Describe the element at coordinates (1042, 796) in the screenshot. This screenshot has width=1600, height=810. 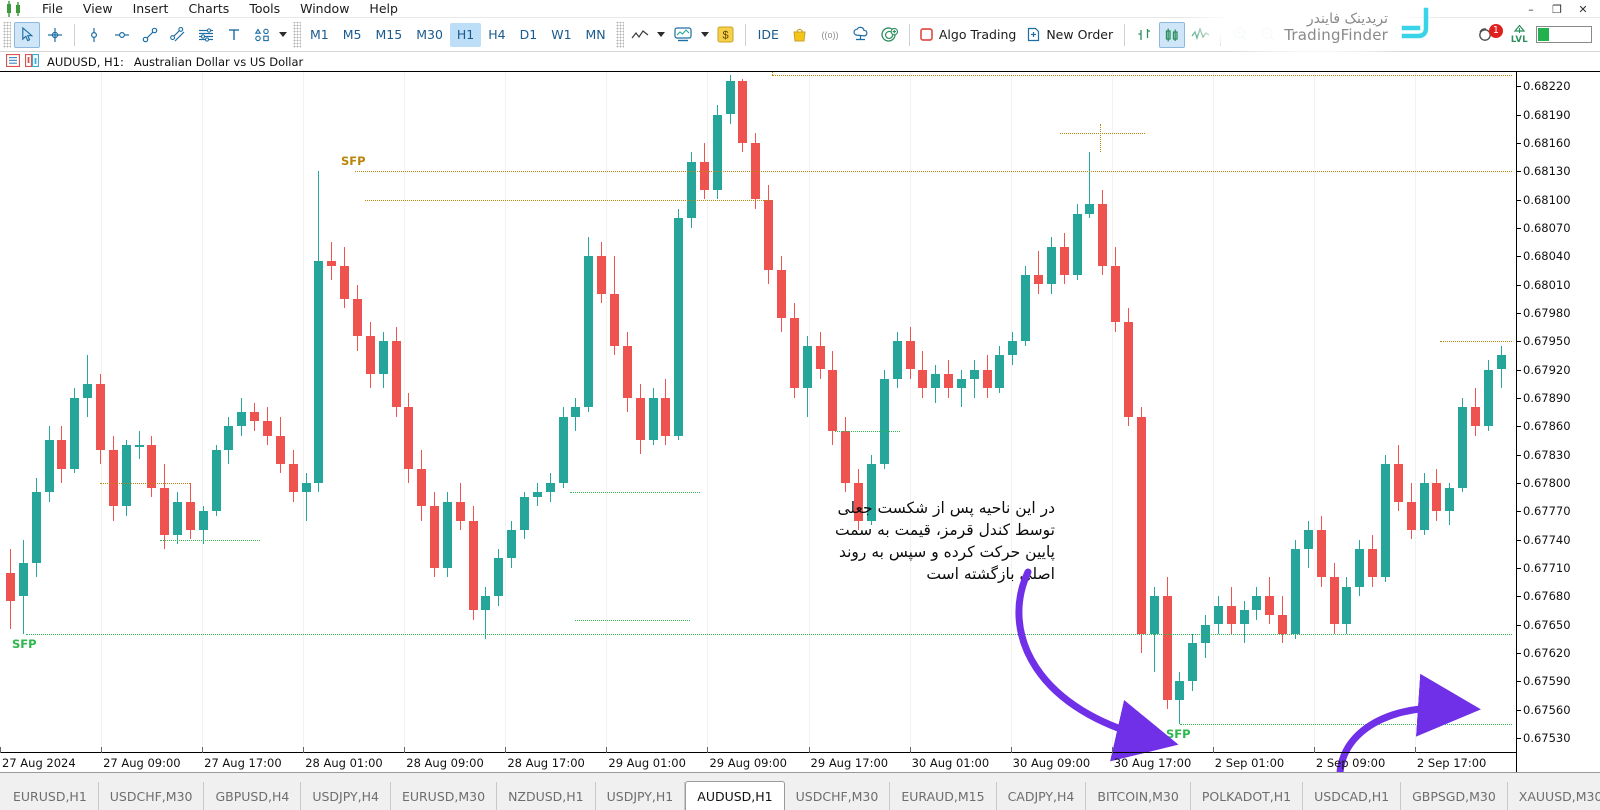
I see `chart-tab-cadjpy-h4: CADJPY,H4` at that location.